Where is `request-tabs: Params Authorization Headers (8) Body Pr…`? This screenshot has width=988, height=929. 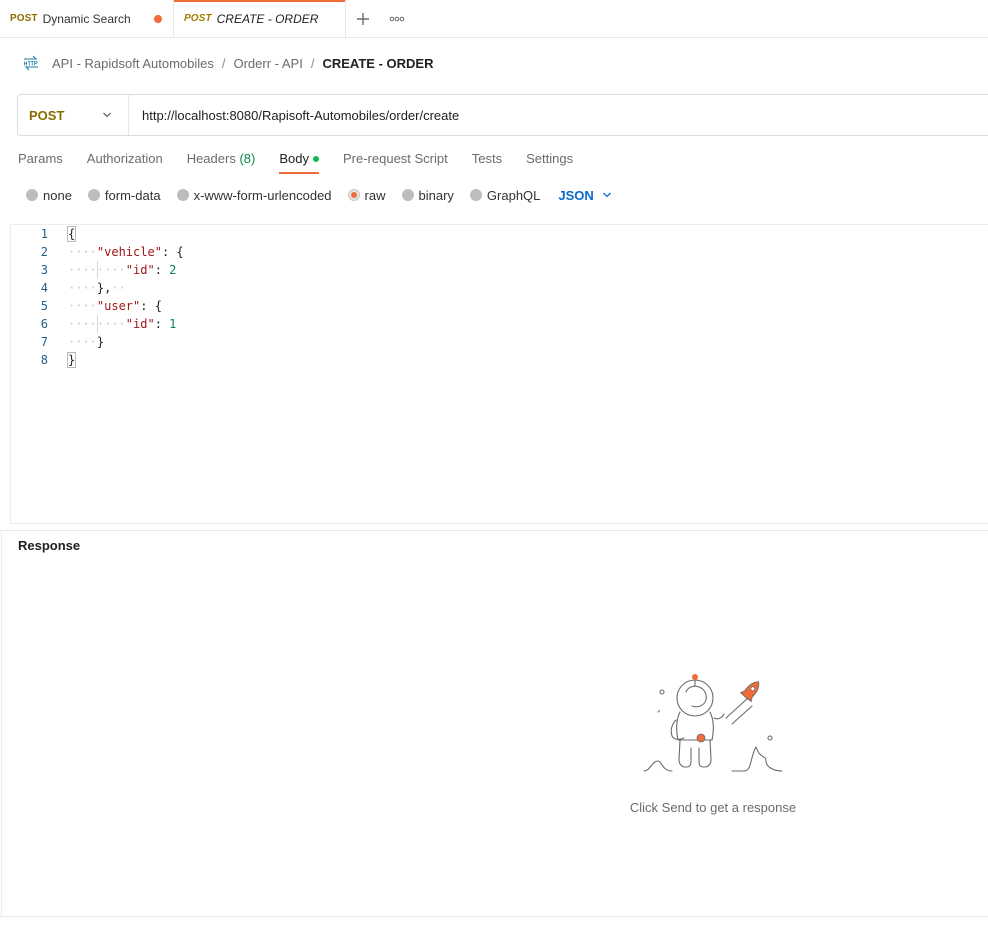 request-tabs: Params Authorization Headers (8) Body Pr… is located at coordinates (307, 162).